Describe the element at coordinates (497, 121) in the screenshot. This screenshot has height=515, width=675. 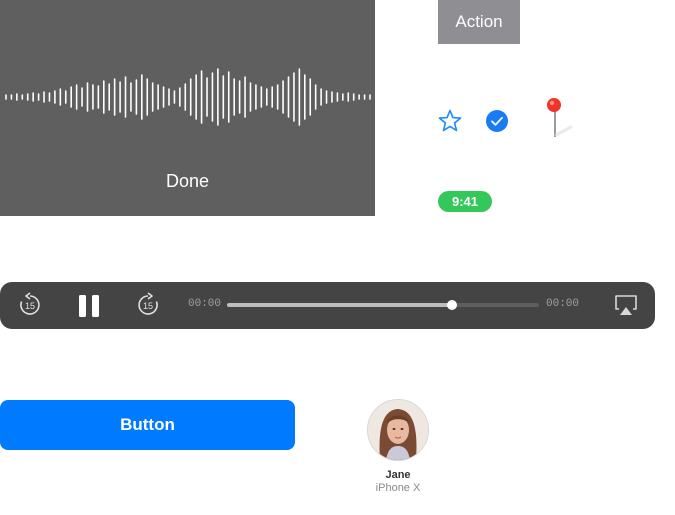
I see `checkmark-circle-icon` at that location.